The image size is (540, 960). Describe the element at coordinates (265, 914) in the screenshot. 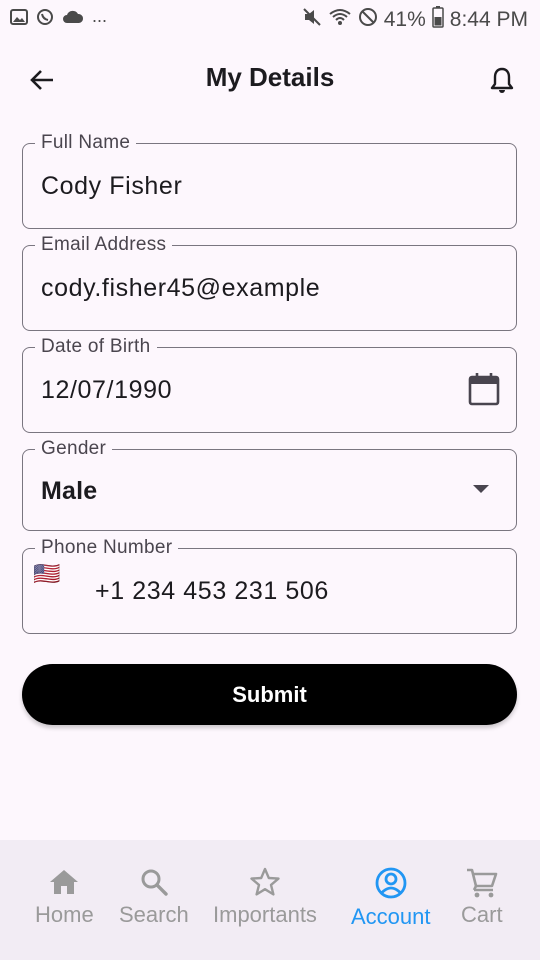

I see `nav-label-importants: Importants` at that location.